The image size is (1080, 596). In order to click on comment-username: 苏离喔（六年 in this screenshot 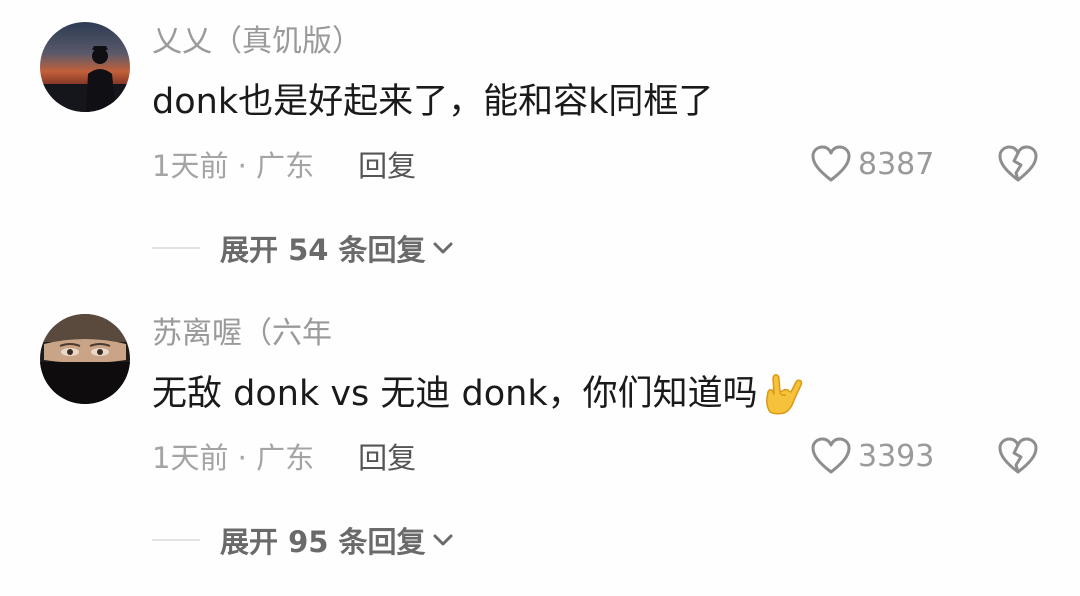, I will do `click(242, 334)`.